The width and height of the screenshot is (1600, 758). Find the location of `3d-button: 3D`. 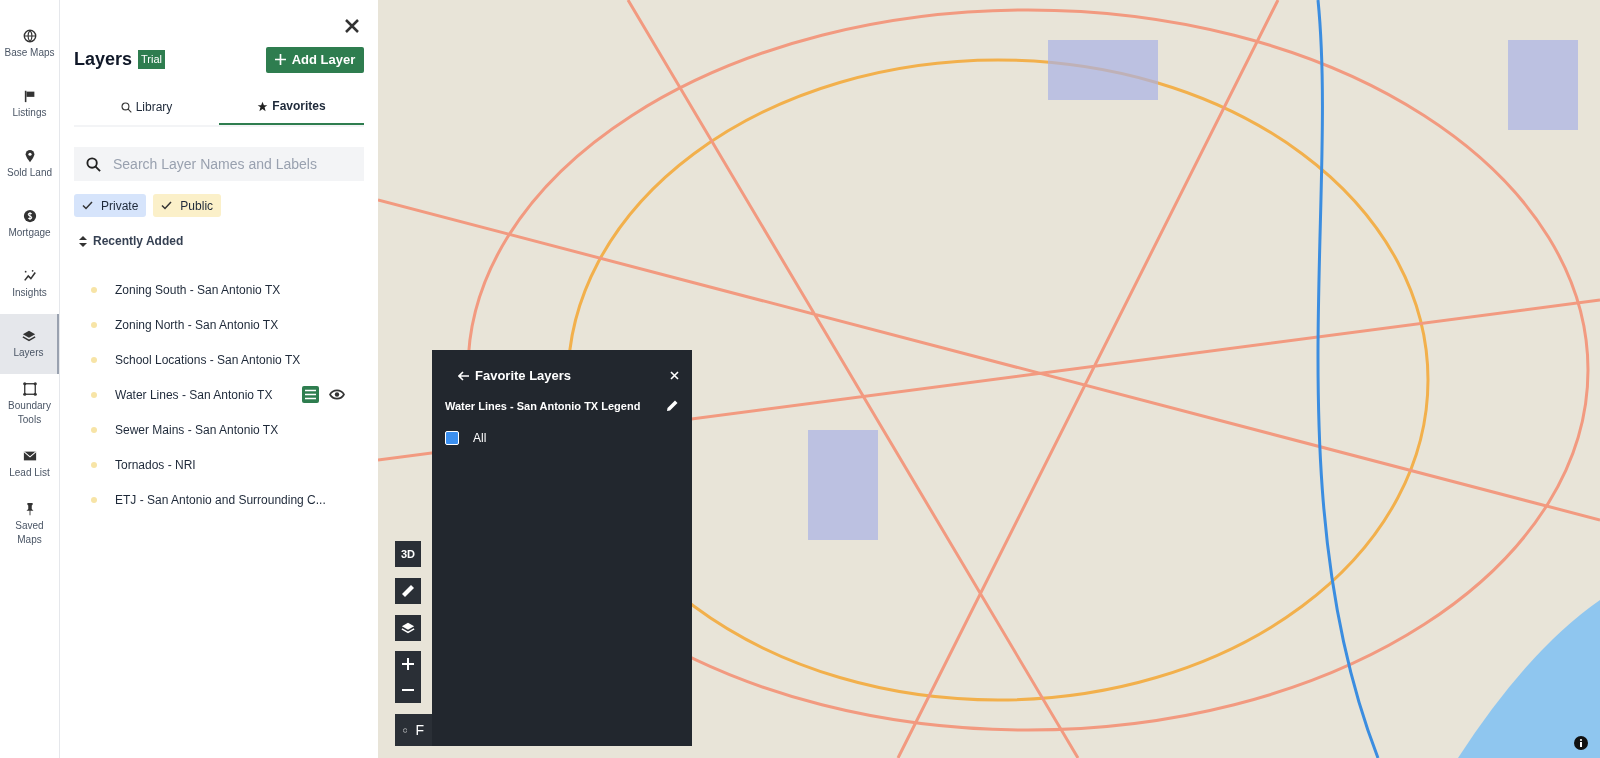

3d-button: 3D is located at coordinates (408, 554).